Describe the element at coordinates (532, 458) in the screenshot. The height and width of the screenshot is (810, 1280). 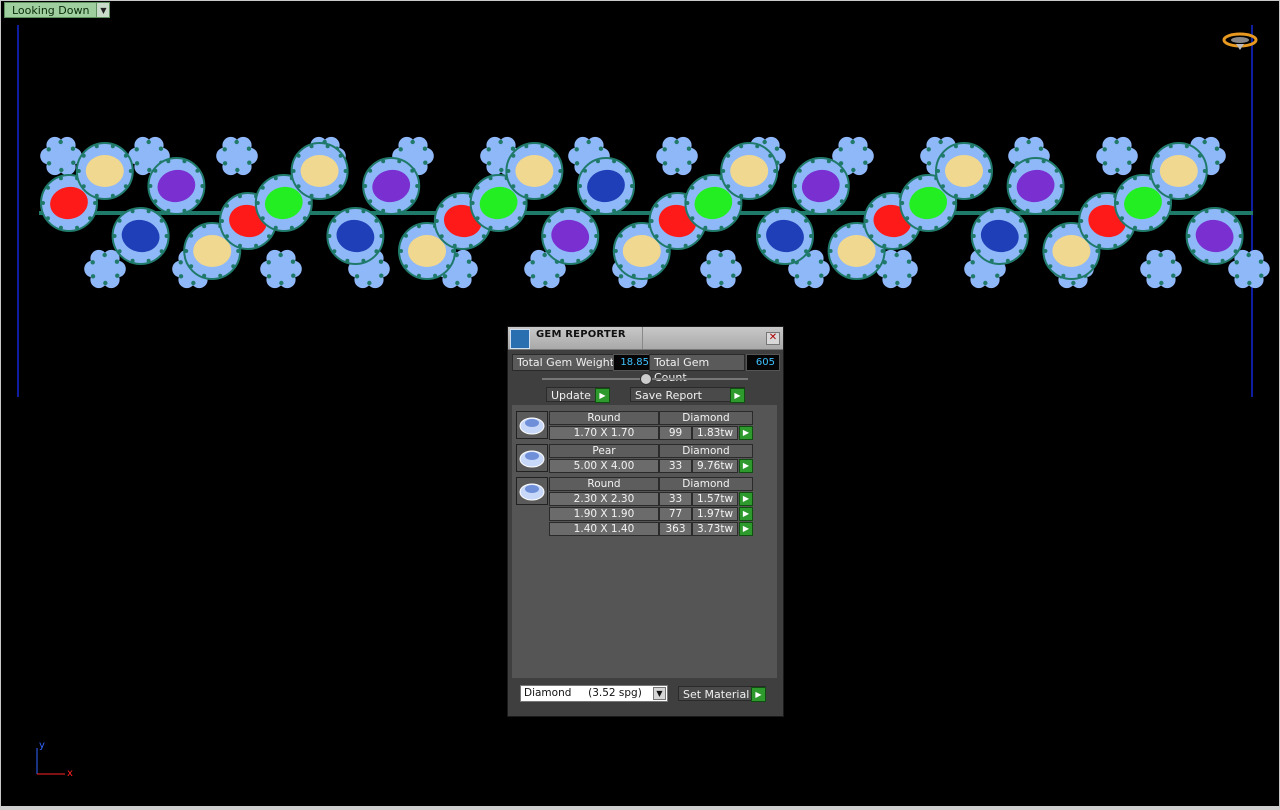
I see `pear-gem-thumbnail-icon` at that location.